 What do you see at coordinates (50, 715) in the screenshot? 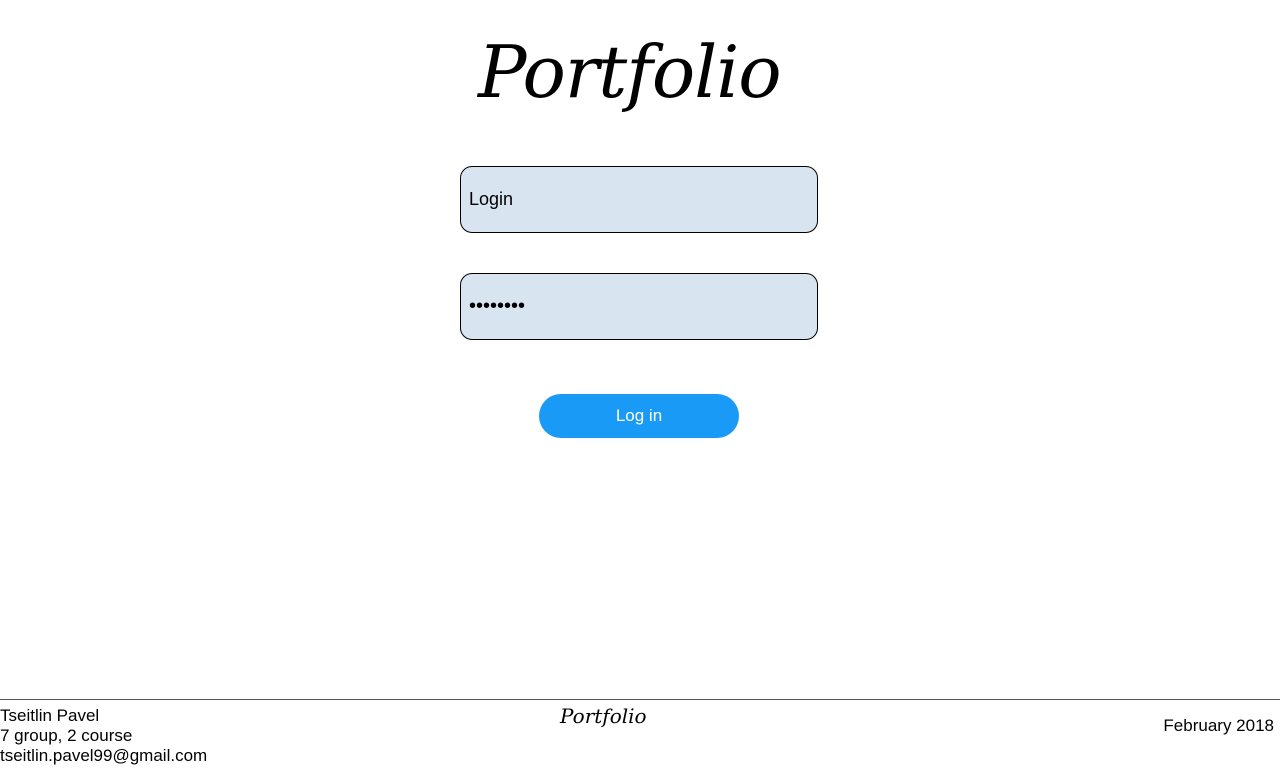
I see `author-name: Tseitlin Pavel` at bounding box center [50, 715].